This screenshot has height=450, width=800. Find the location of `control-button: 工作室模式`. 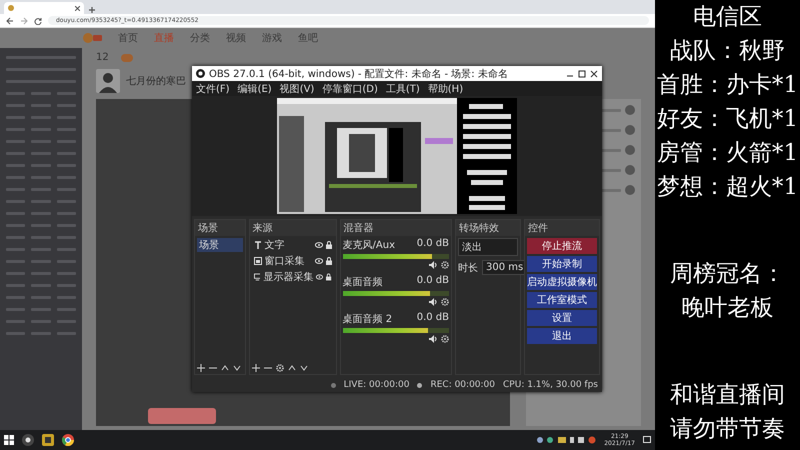

control-button: 工作室模式 is located at coordinates (562, 300).